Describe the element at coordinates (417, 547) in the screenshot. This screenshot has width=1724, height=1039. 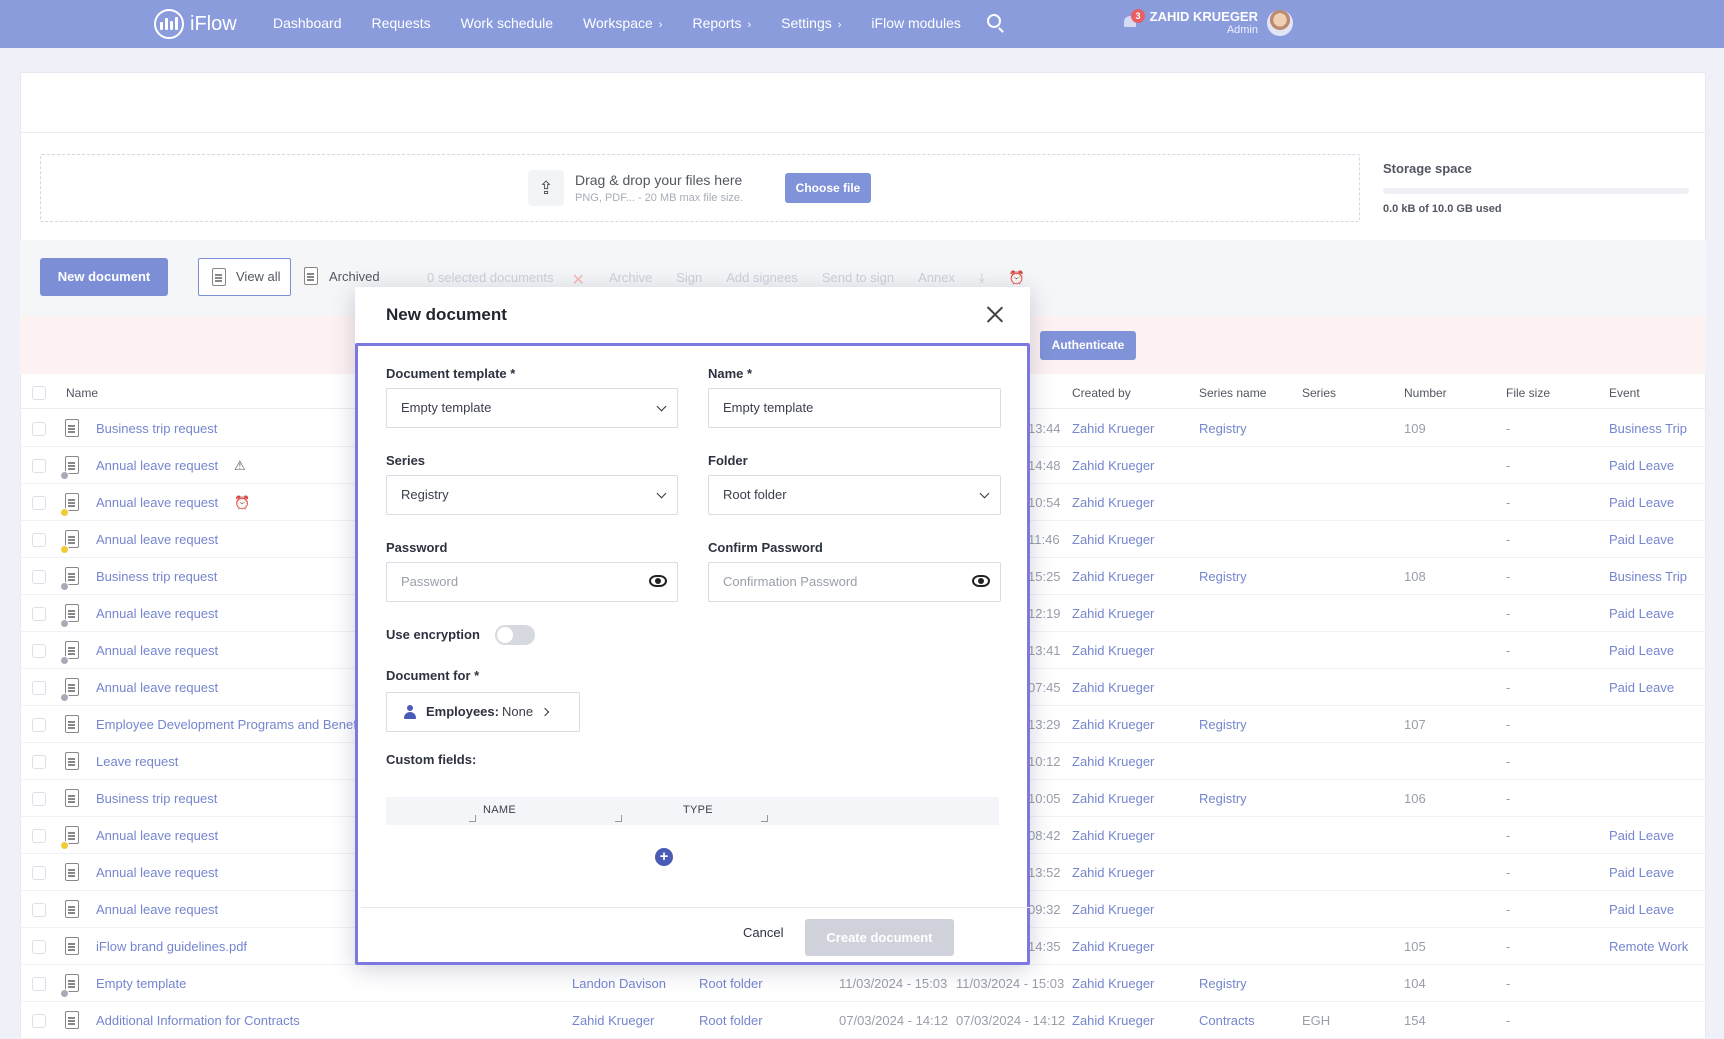
I see `password-label: Password` at that location.